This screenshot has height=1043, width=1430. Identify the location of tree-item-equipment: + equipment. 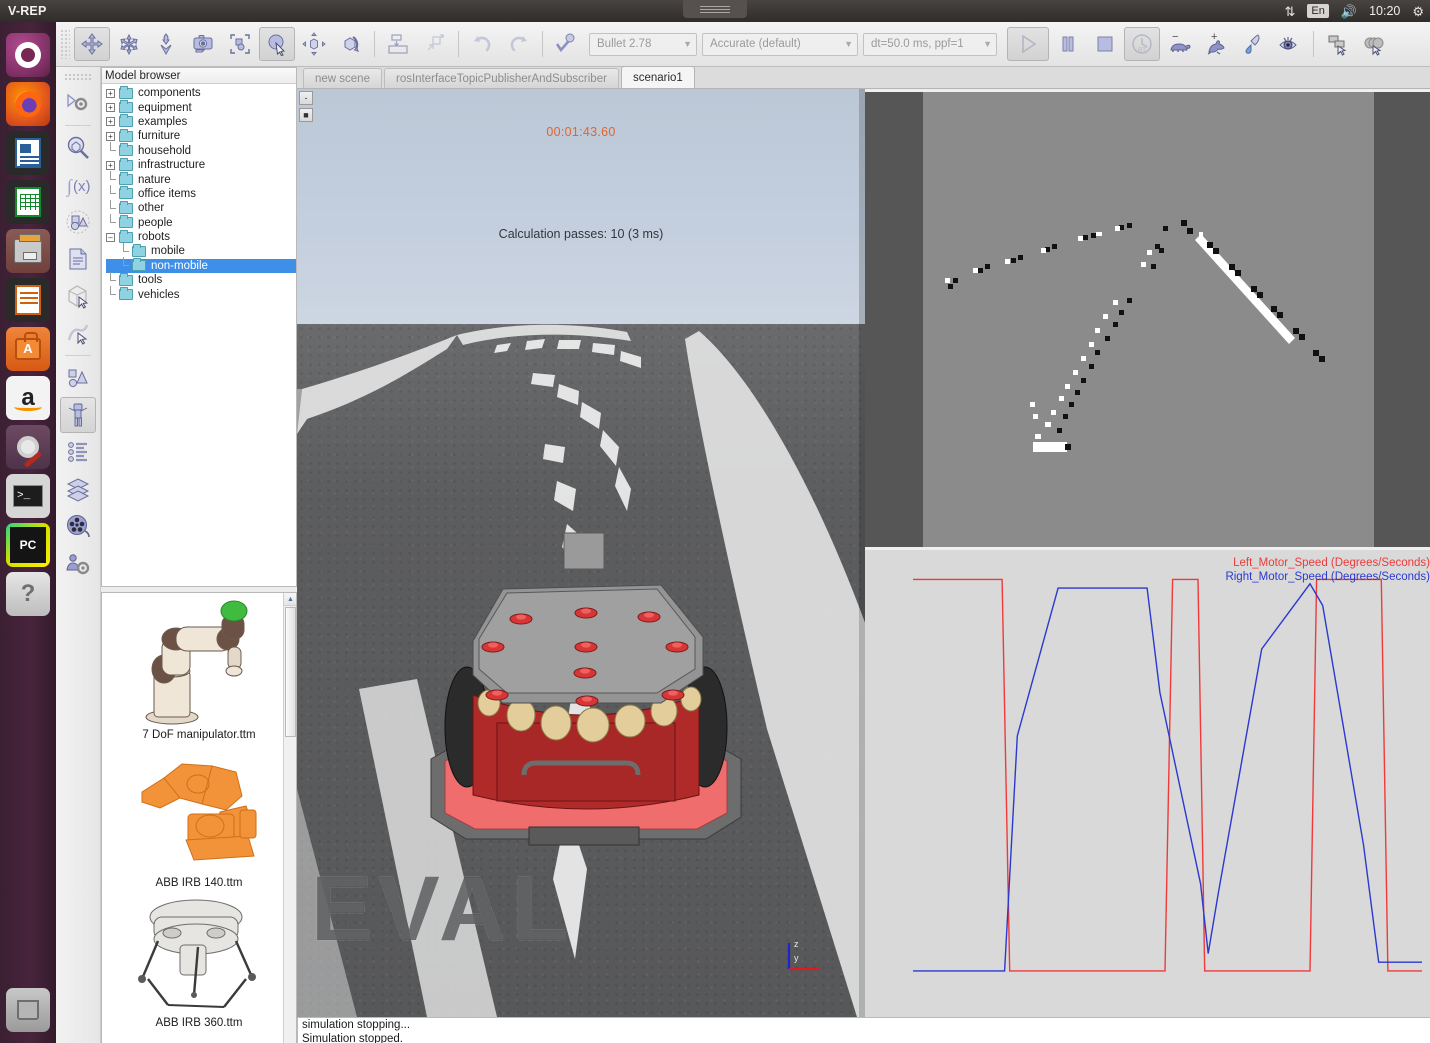
(201, 107).